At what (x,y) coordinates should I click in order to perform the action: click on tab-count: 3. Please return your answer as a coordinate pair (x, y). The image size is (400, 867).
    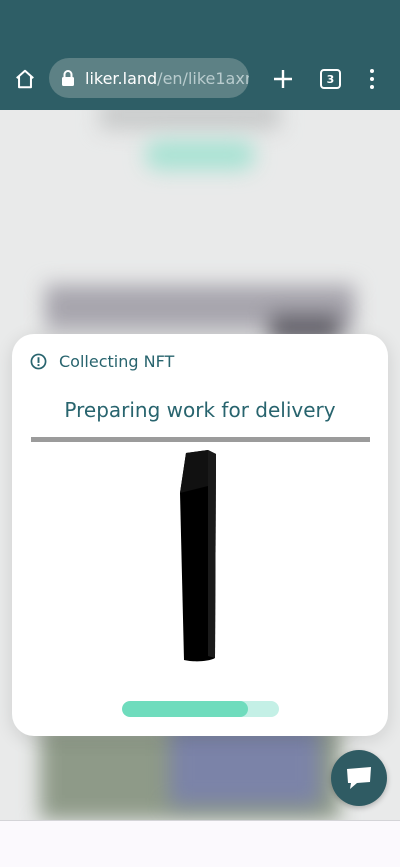
    Looking at the image, I should click on (330, 79).